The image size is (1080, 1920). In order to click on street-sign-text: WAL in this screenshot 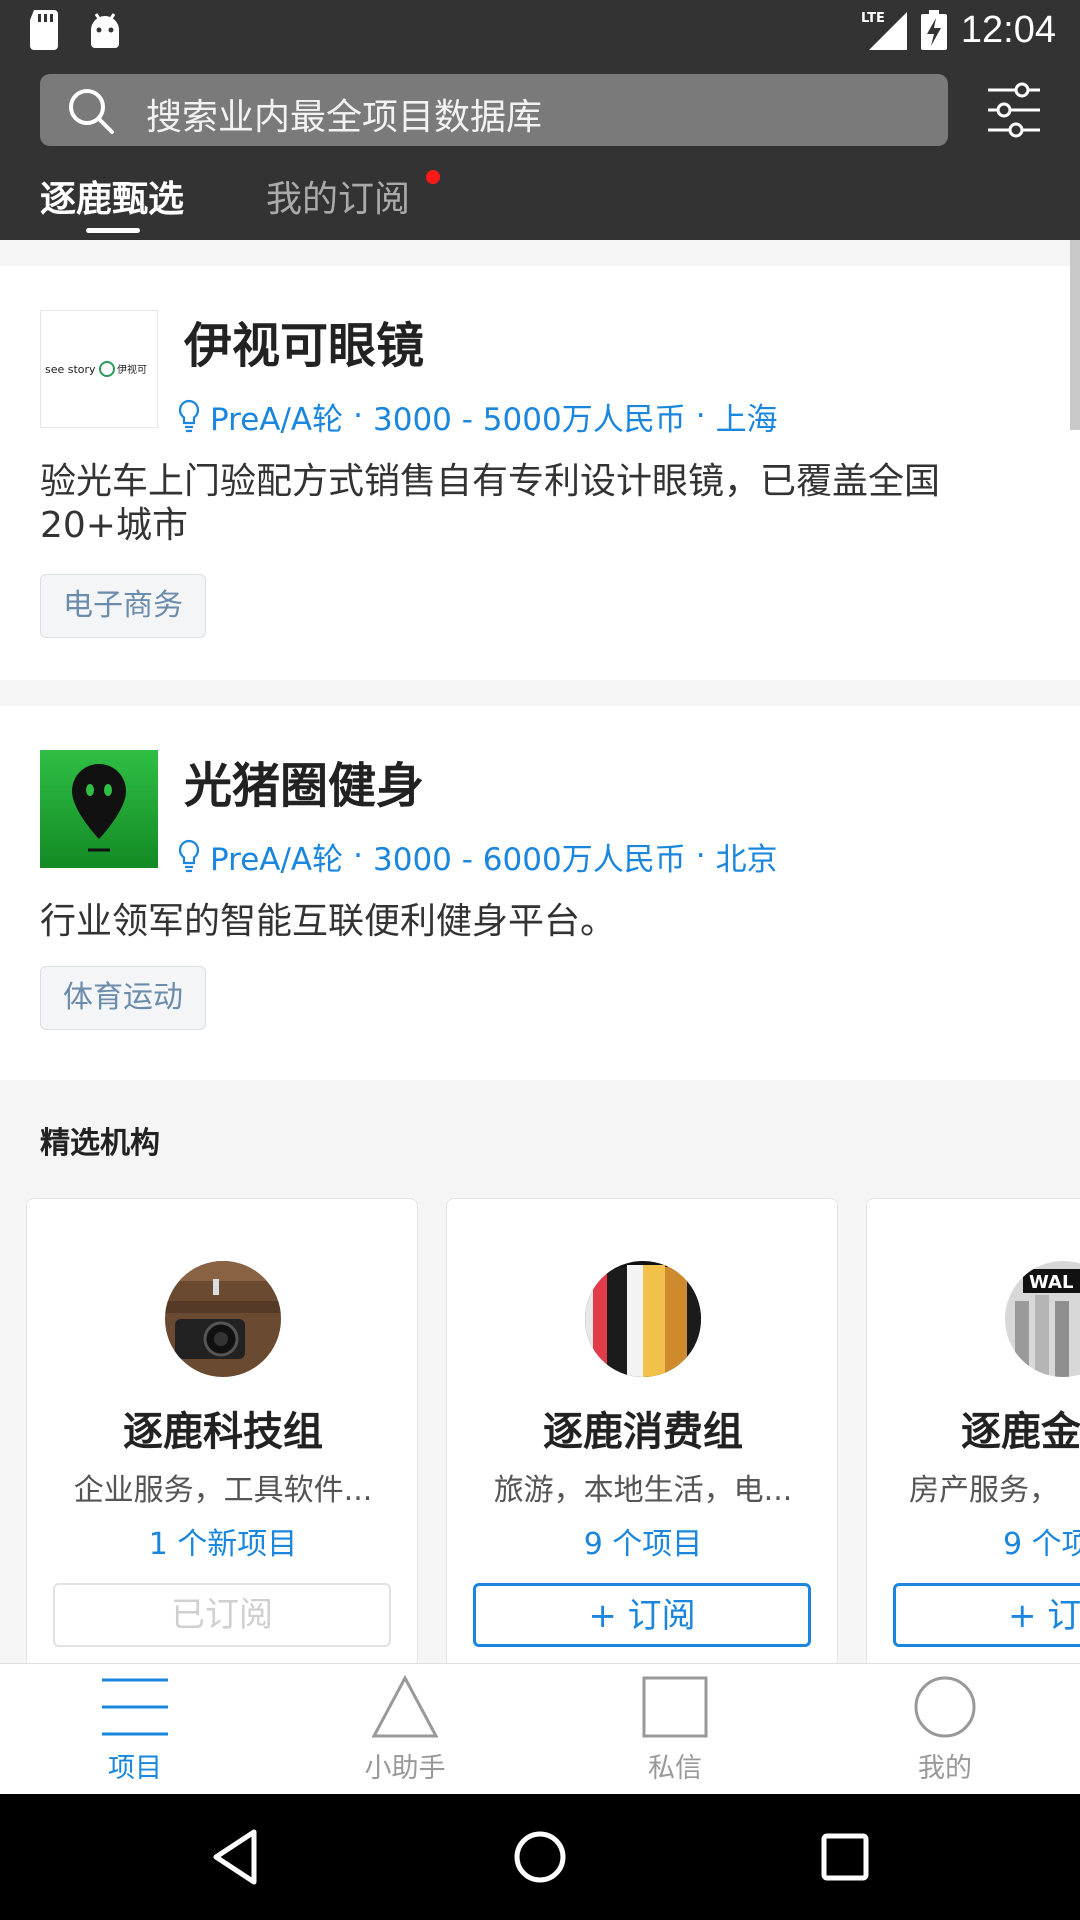, I will do `click(1051, 1282)`.